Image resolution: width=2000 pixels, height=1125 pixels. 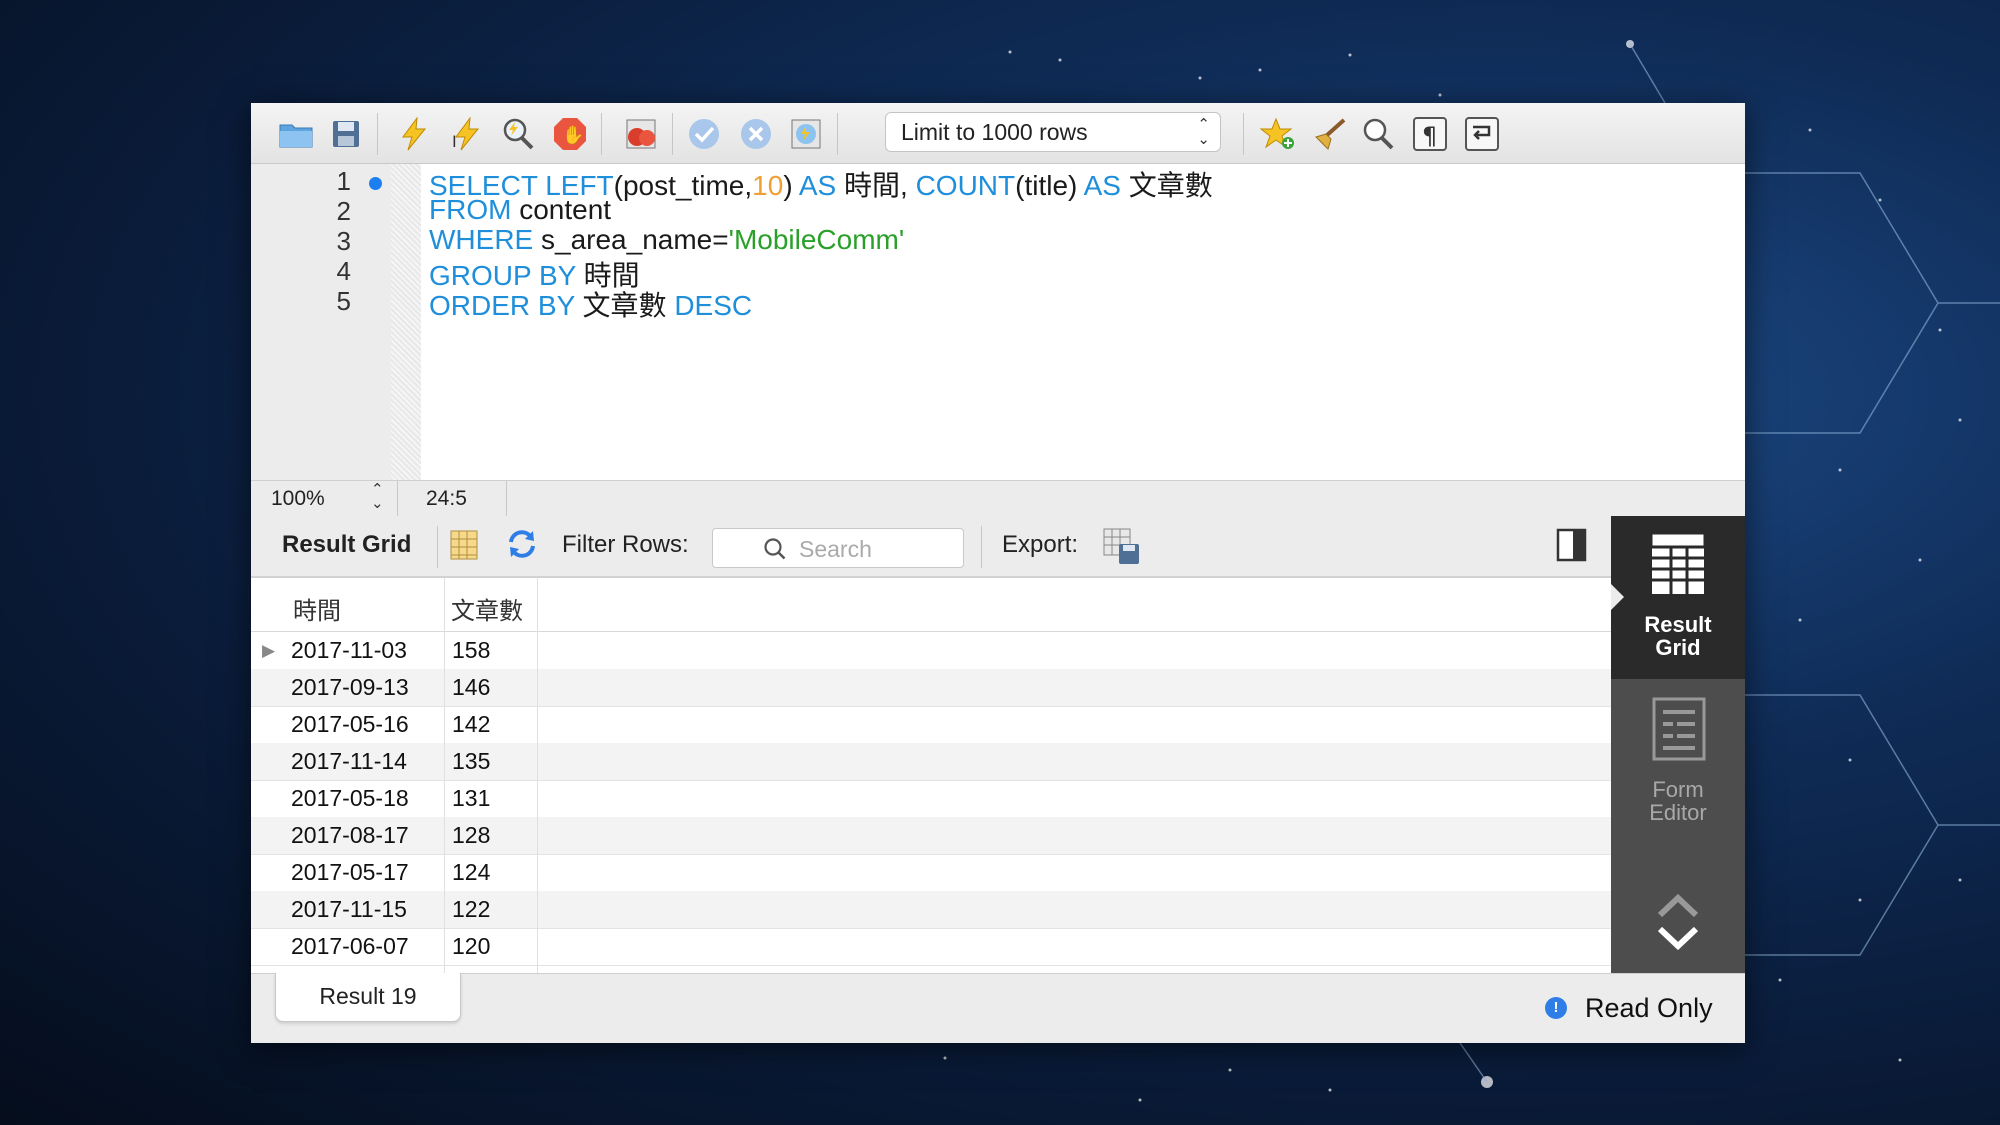 I want to click on form-editor-tab-label-2: Editor, so click(x=1678, y=812).